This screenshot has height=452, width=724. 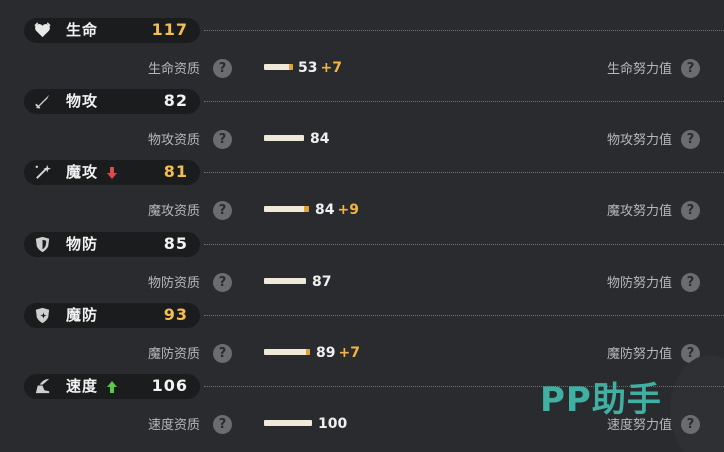 What do you see at coordinates (326, 353) in the screenshot?
I see `aptitude-base: 89` at bounding box center [326, 353].